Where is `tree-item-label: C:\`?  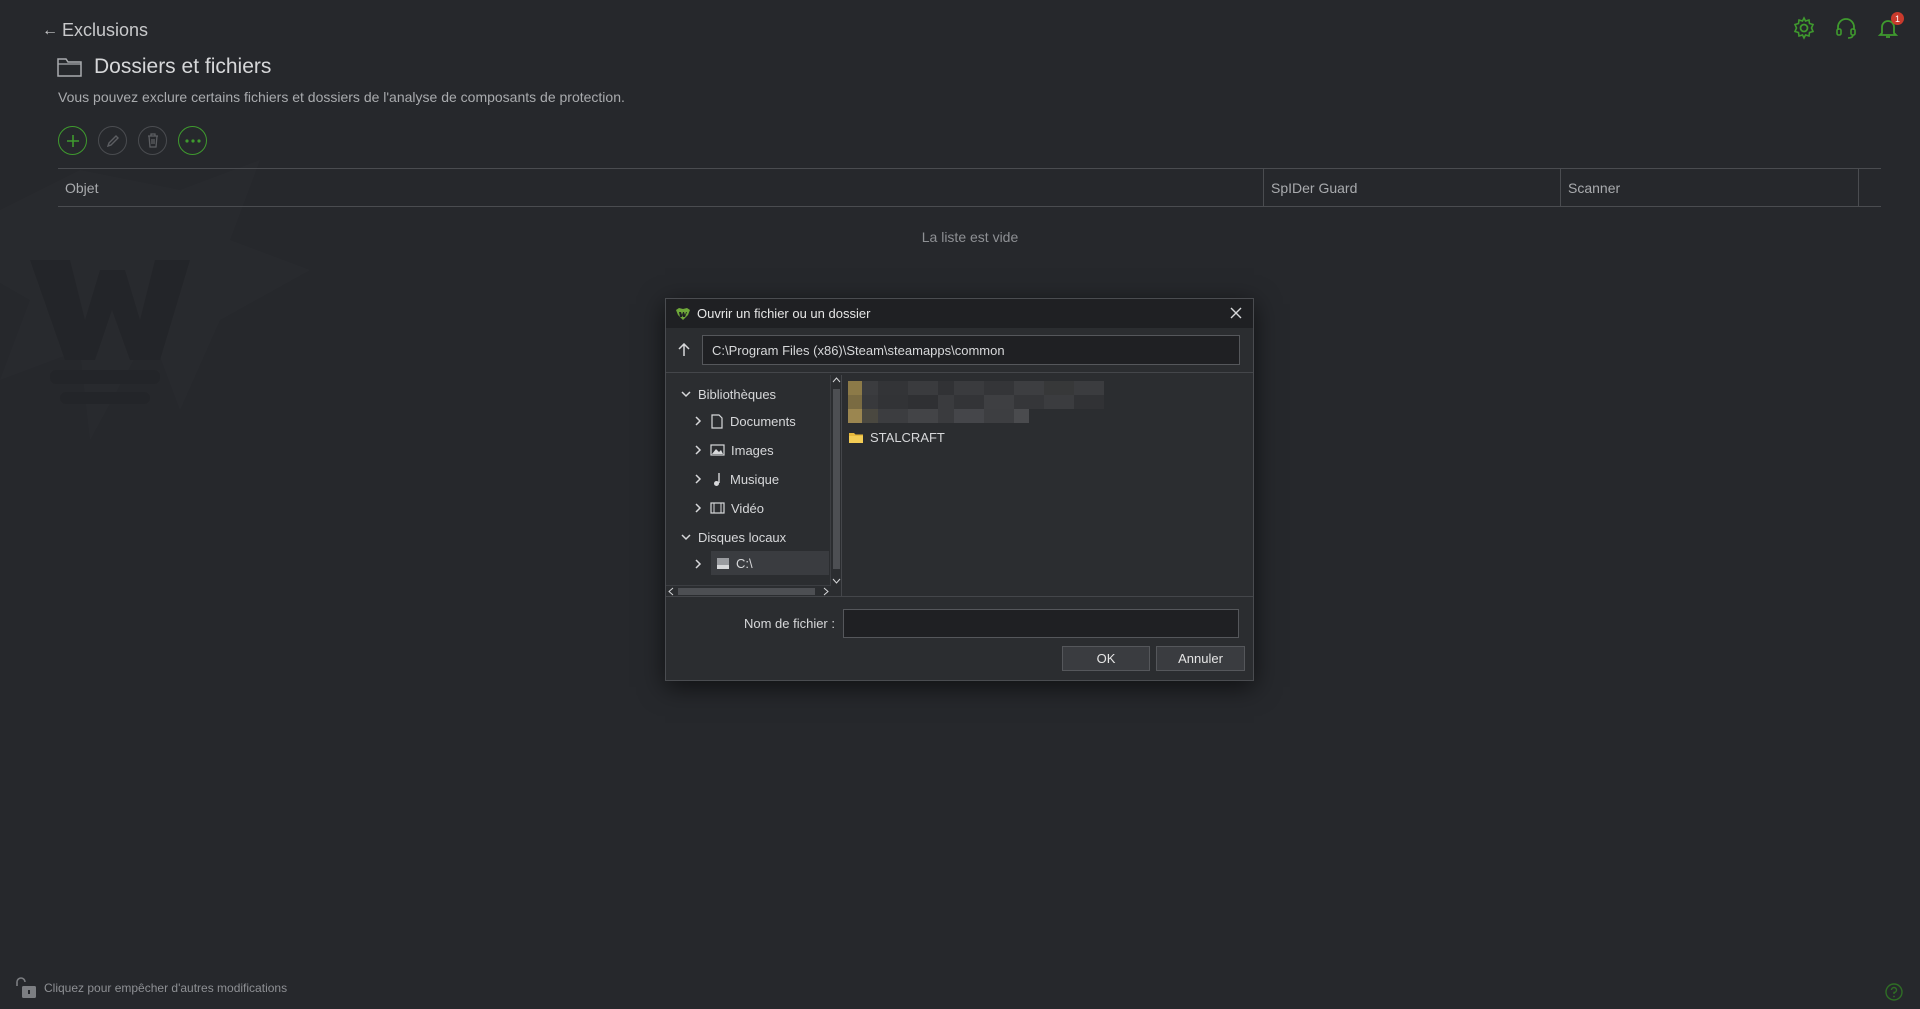 tree-item-label: C:\ is located at coordinates (744, 563).